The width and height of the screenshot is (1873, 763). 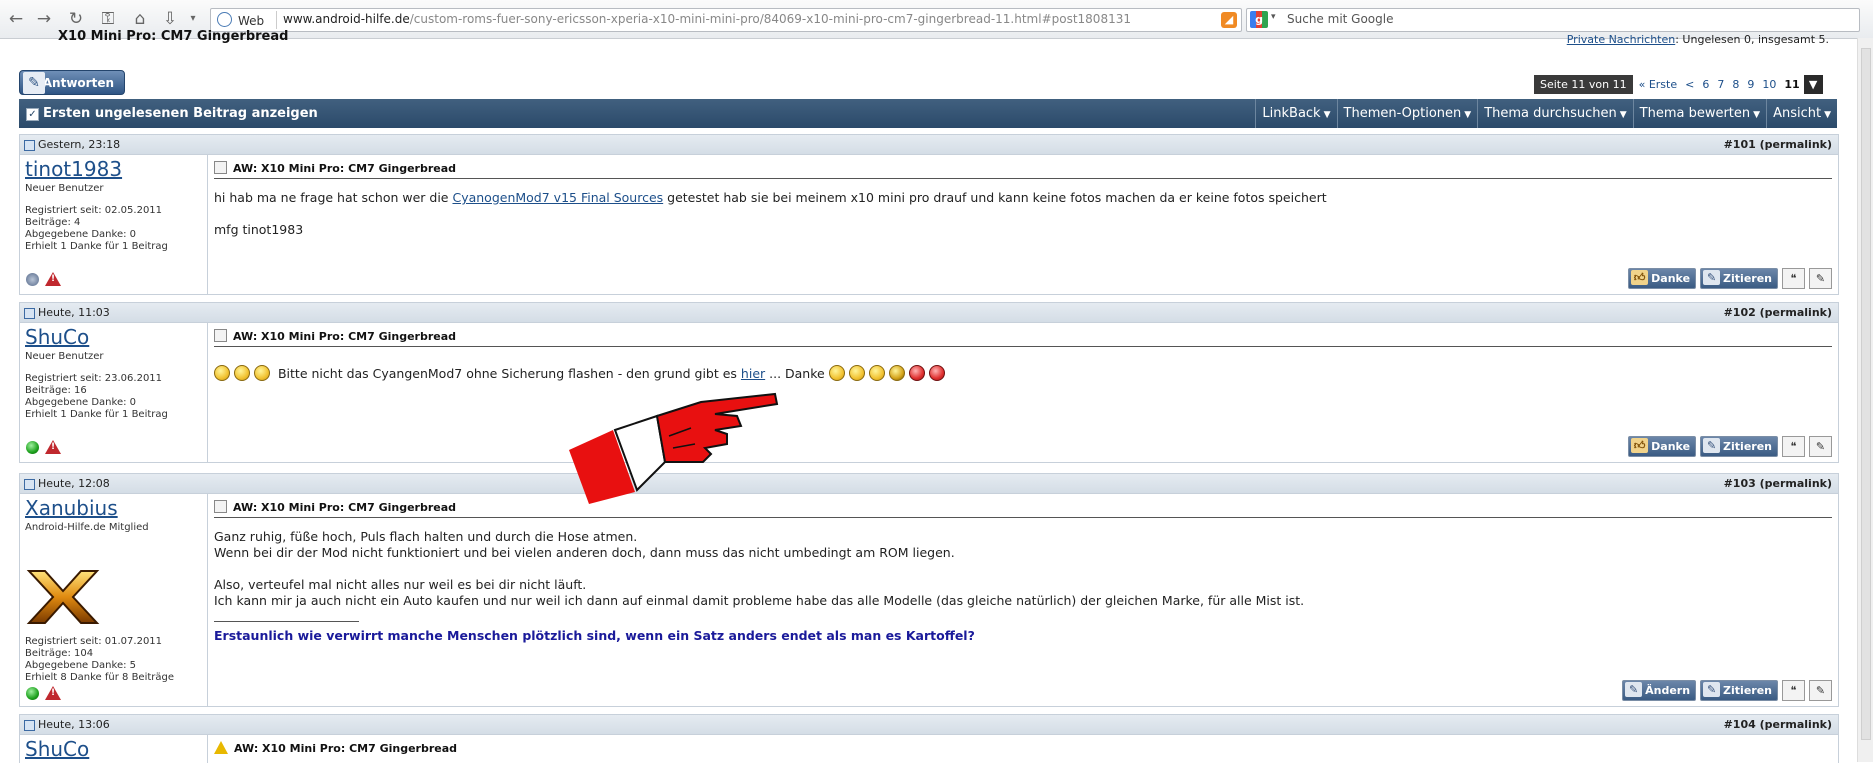 I want to click on menu-label: Ansicht, so click(x=1797, y=113).